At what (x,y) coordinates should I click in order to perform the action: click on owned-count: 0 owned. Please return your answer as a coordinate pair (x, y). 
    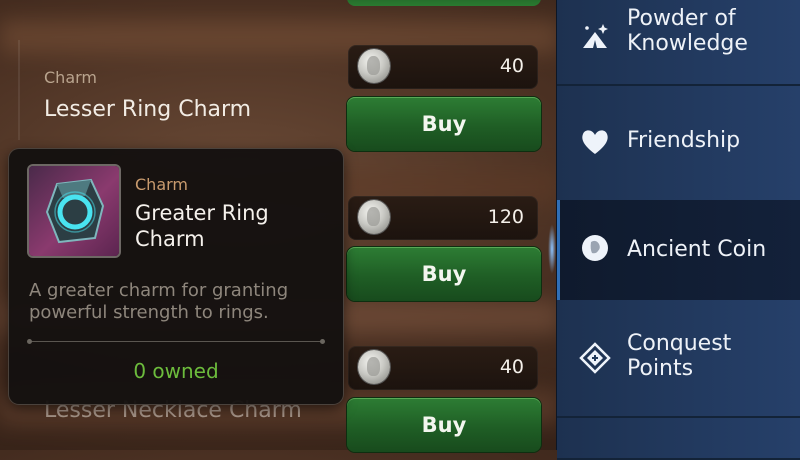
    Looking at the image, I should click on (176, 371).